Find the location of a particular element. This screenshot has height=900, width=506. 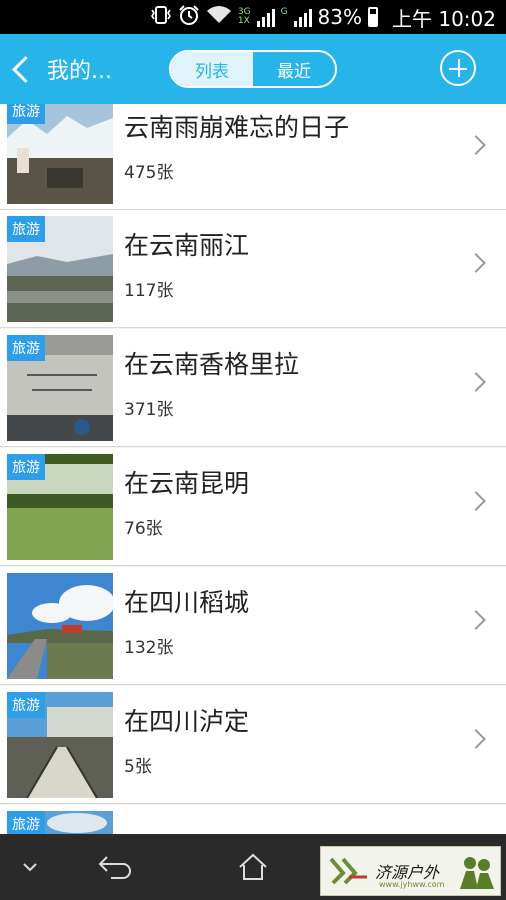

album-title: 在云南香格里拉 is located at coordinates (212, 364).